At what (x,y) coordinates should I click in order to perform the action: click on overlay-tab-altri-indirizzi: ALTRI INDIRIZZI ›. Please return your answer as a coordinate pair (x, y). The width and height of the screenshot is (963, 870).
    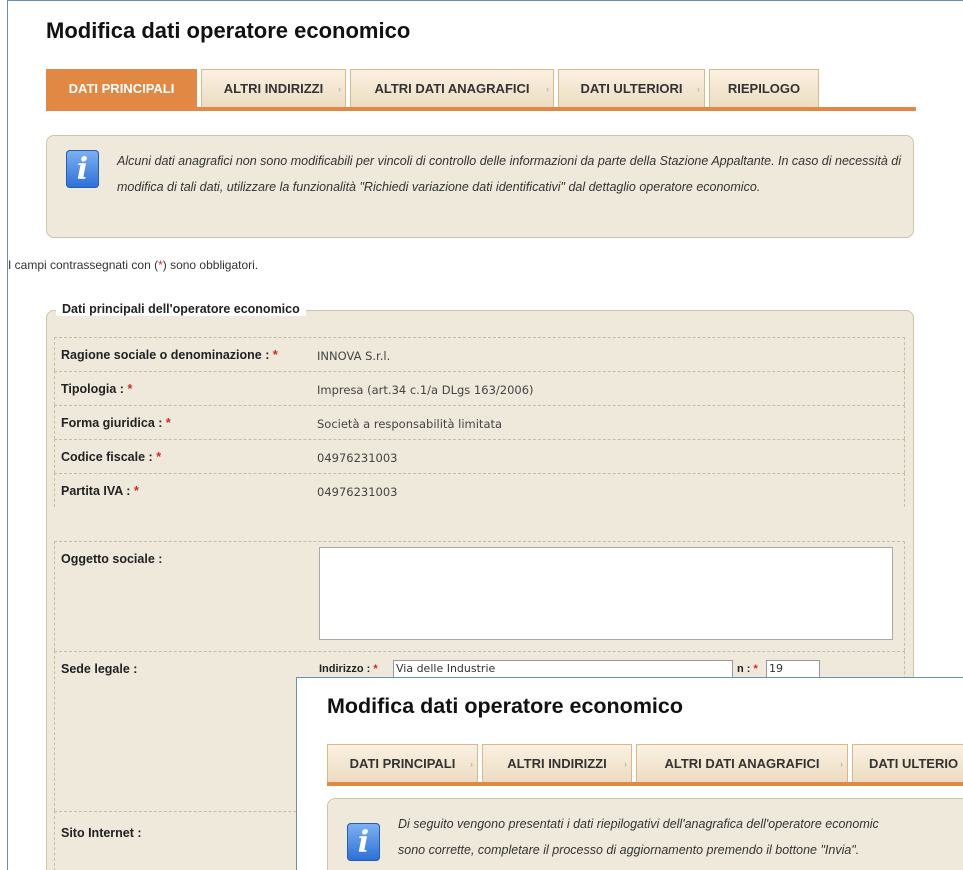
    Looking at the image, I should click on (557, 763).